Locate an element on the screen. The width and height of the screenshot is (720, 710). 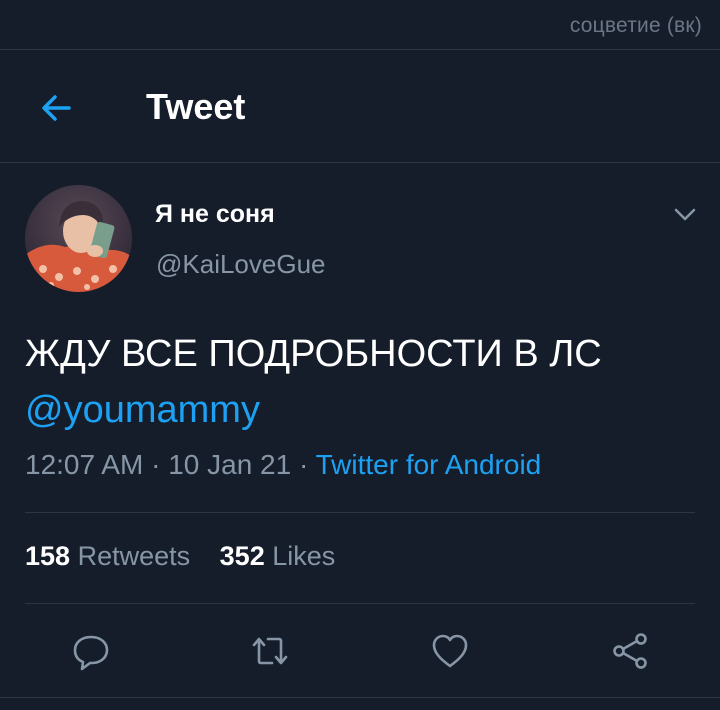
arrow-left-icon is located at coordinates (56, 108).